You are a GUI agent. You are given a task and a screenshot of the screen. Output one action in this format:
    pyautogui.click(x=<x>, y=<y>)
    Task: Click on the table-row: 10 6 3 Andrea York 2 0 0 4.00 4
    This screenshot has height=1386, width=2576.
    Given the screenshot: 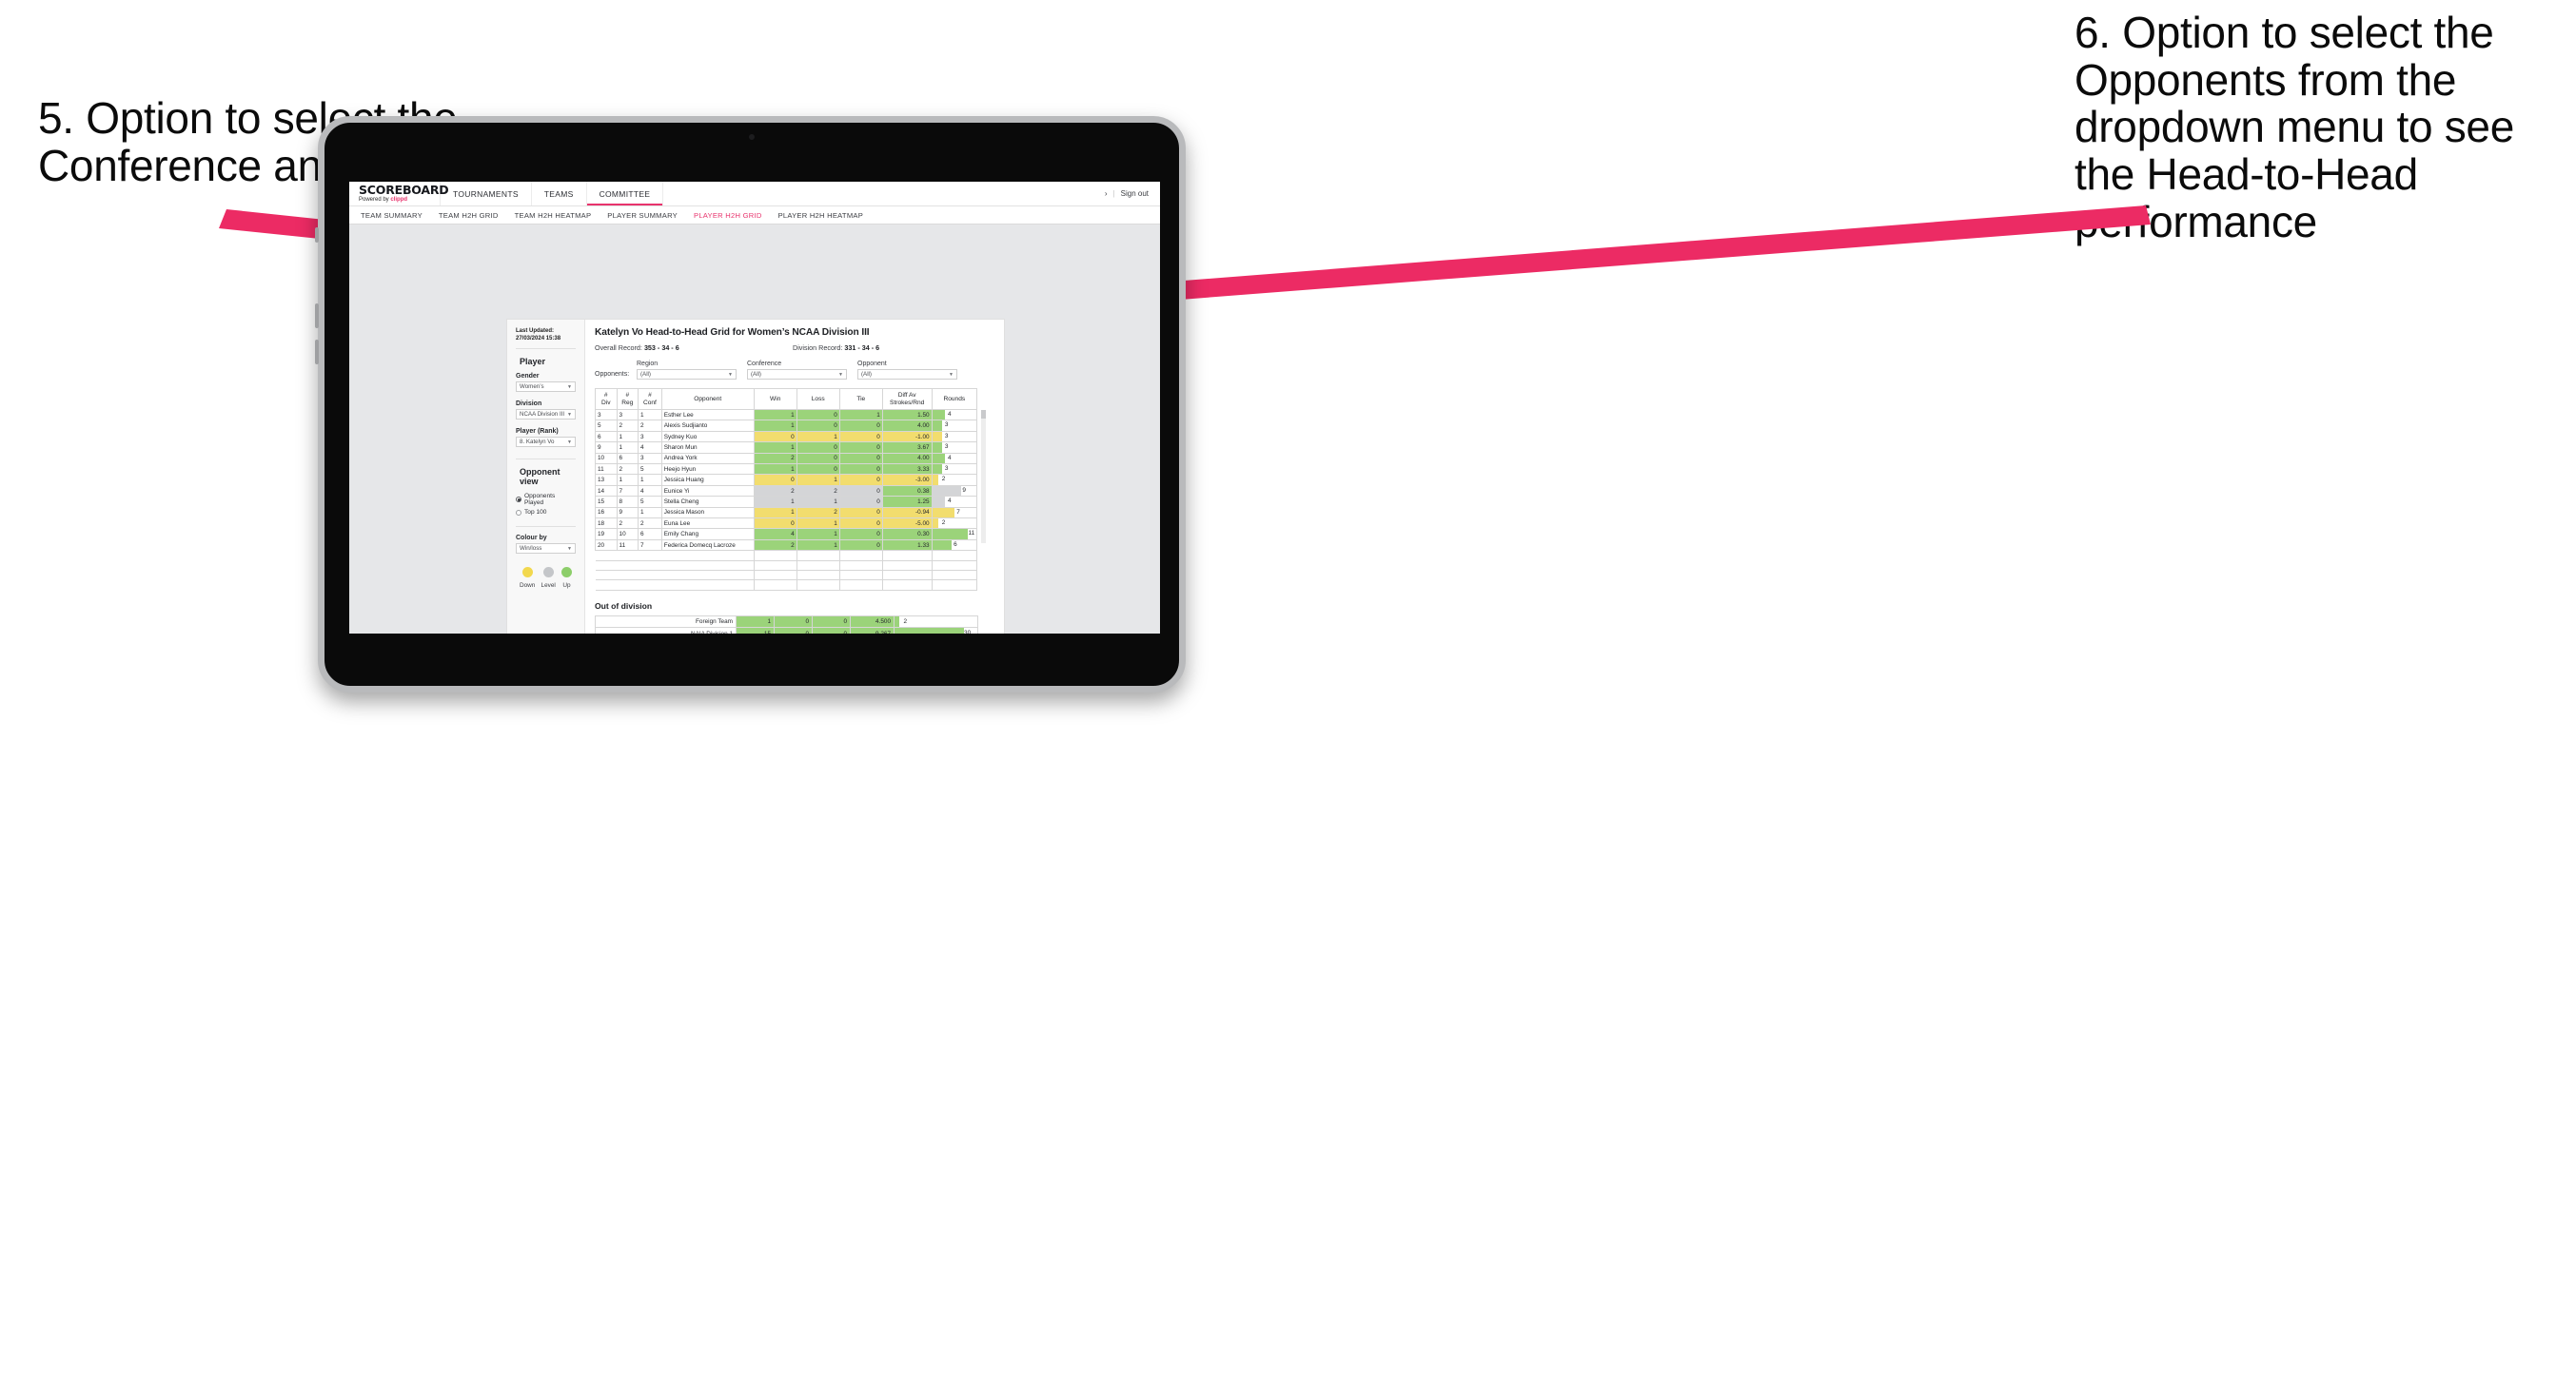 What is the action you would take?
    pyautogui.click(x=786, y=458)
    